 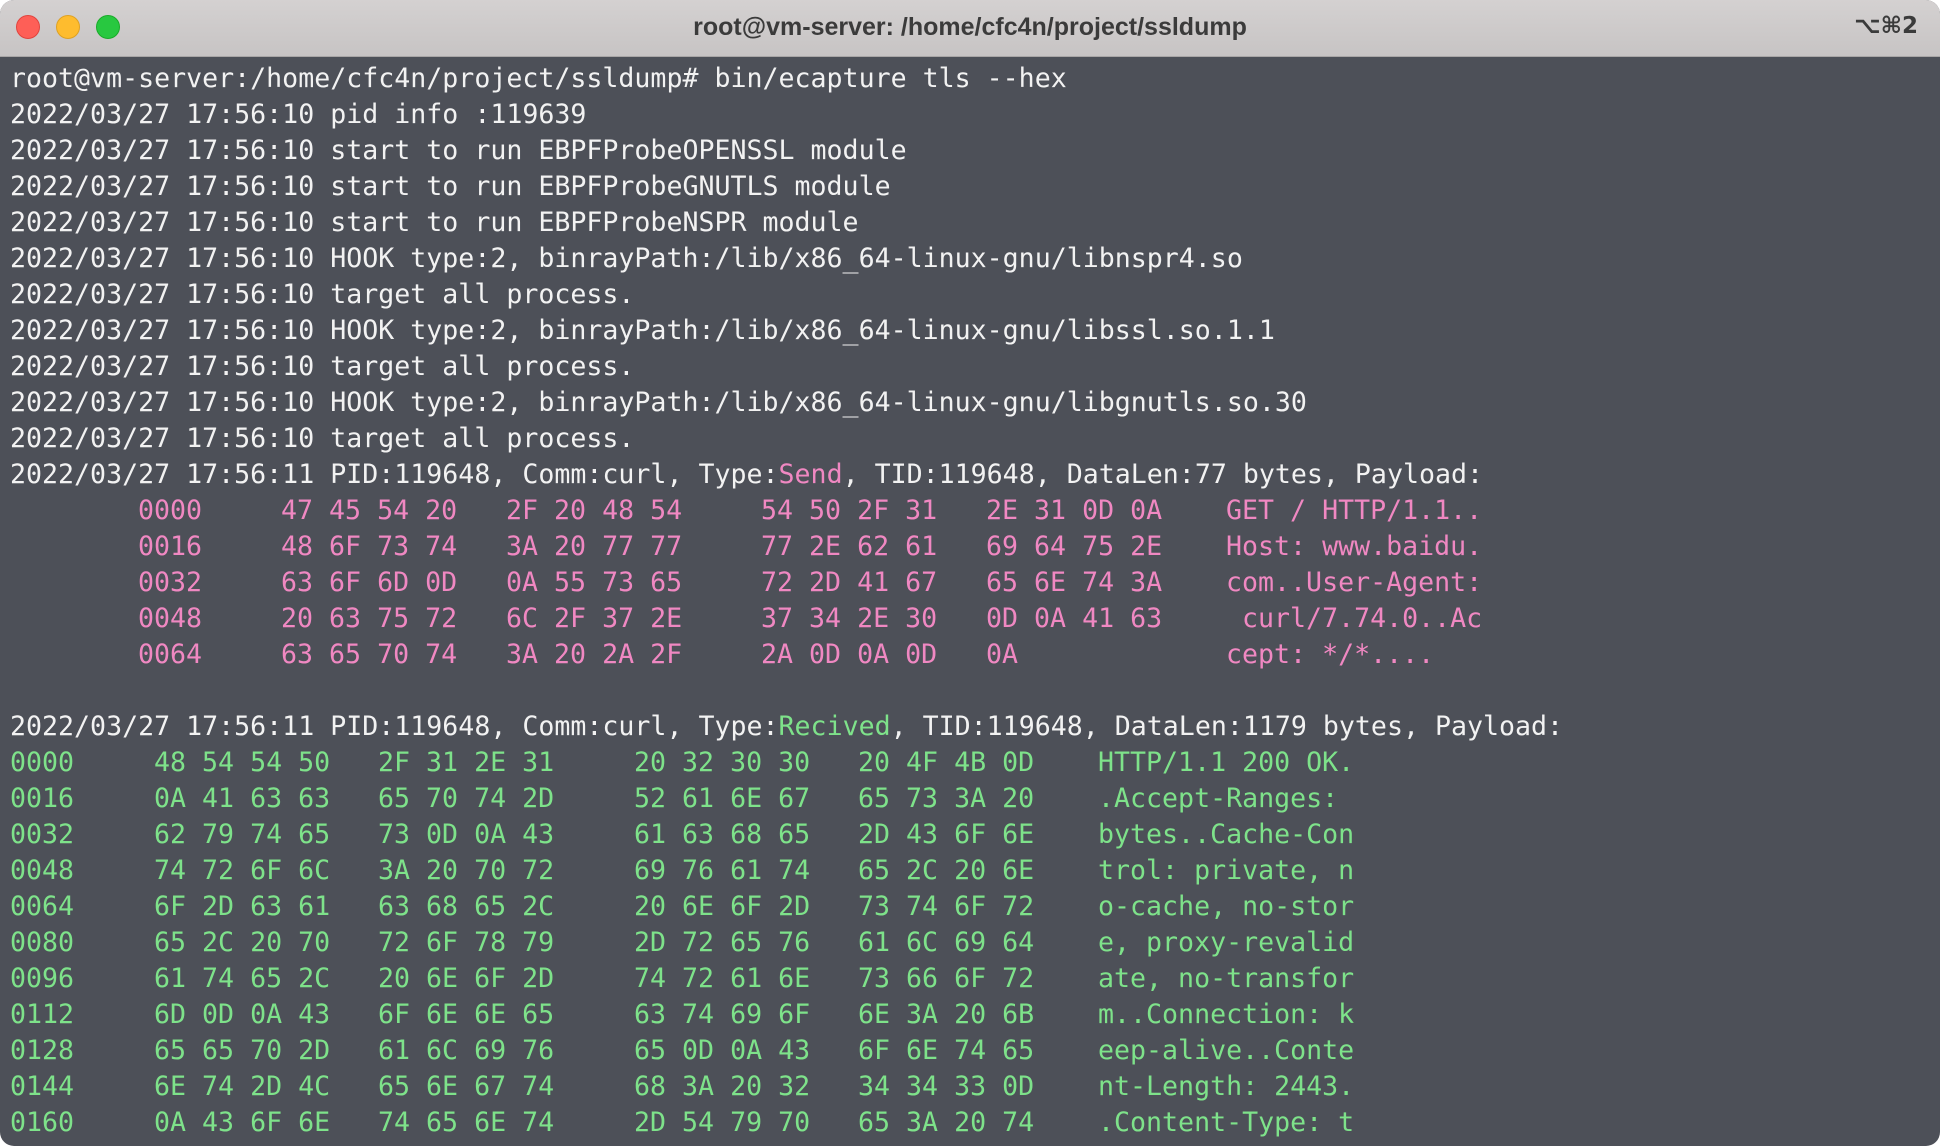 I want to click on hex-group-2: 2F 31 2E 31, so click(x=466, y=762).